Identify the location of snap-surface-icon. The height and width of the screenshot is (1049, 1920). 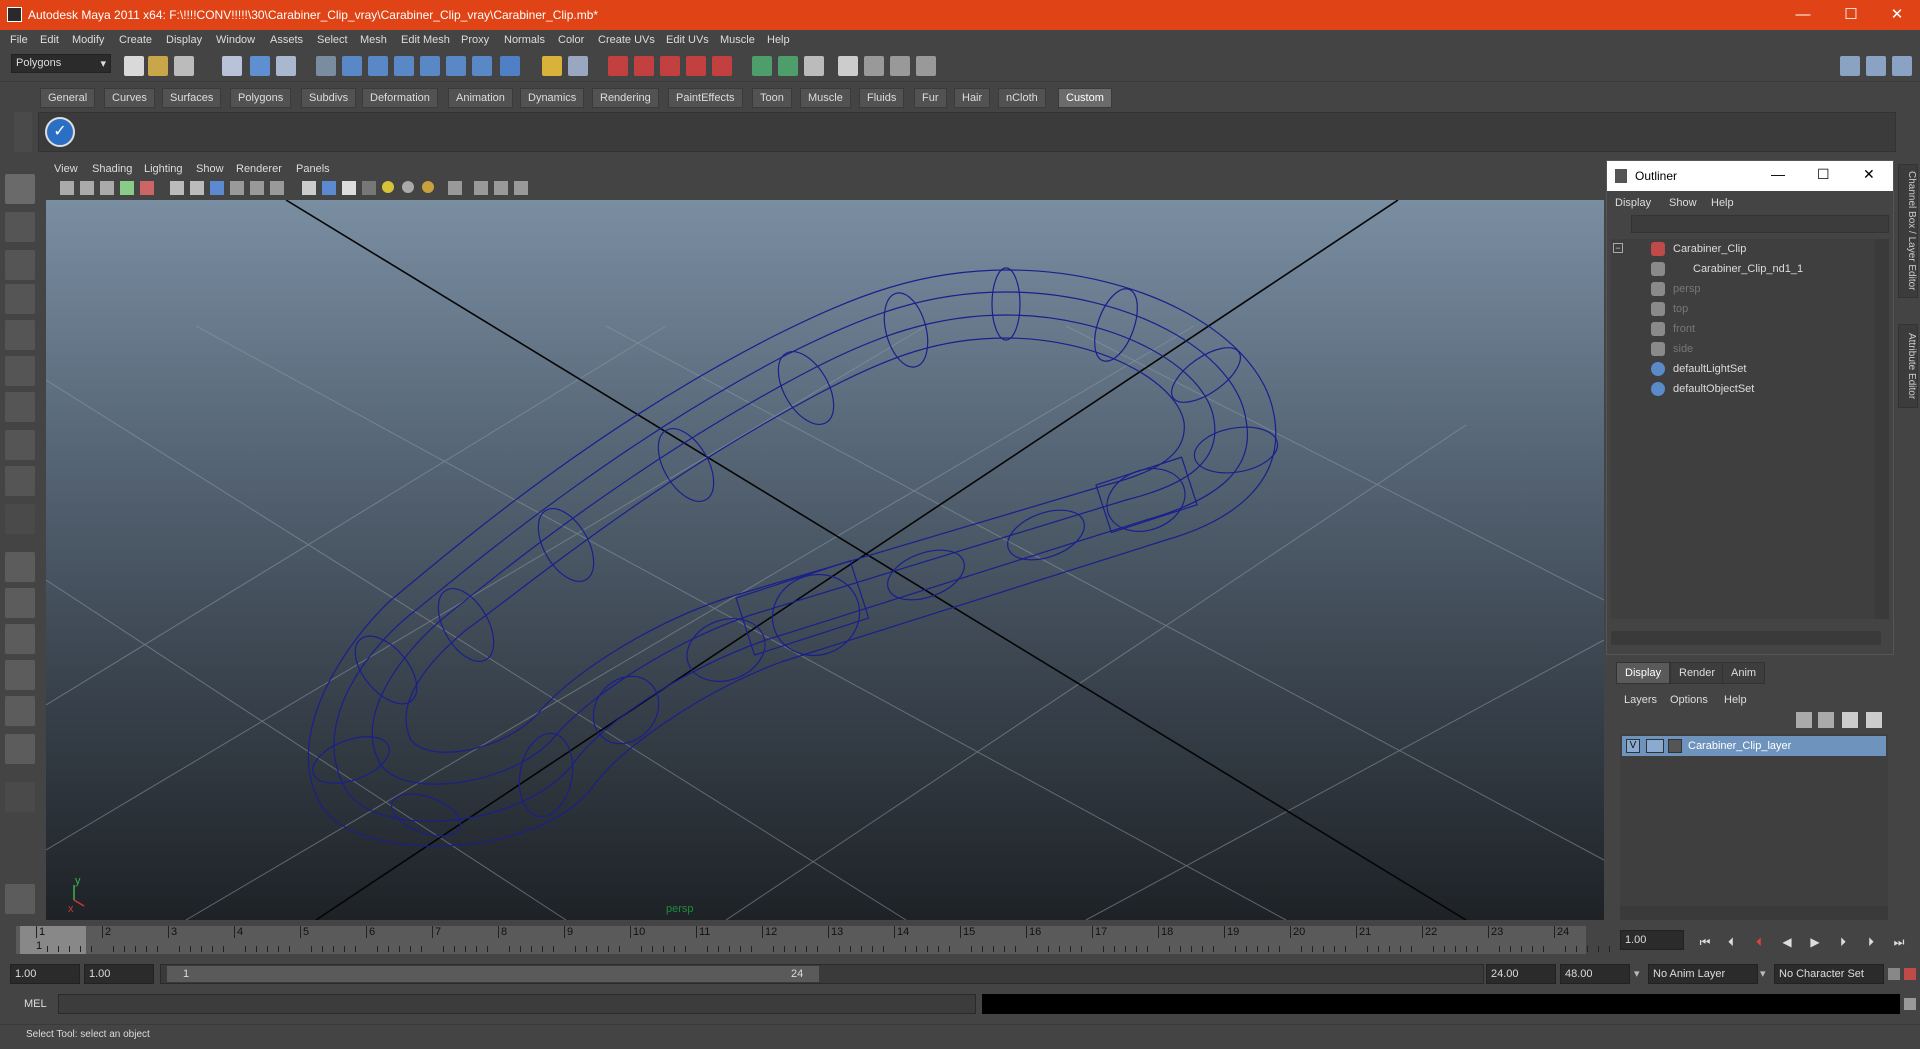
(430, 66).